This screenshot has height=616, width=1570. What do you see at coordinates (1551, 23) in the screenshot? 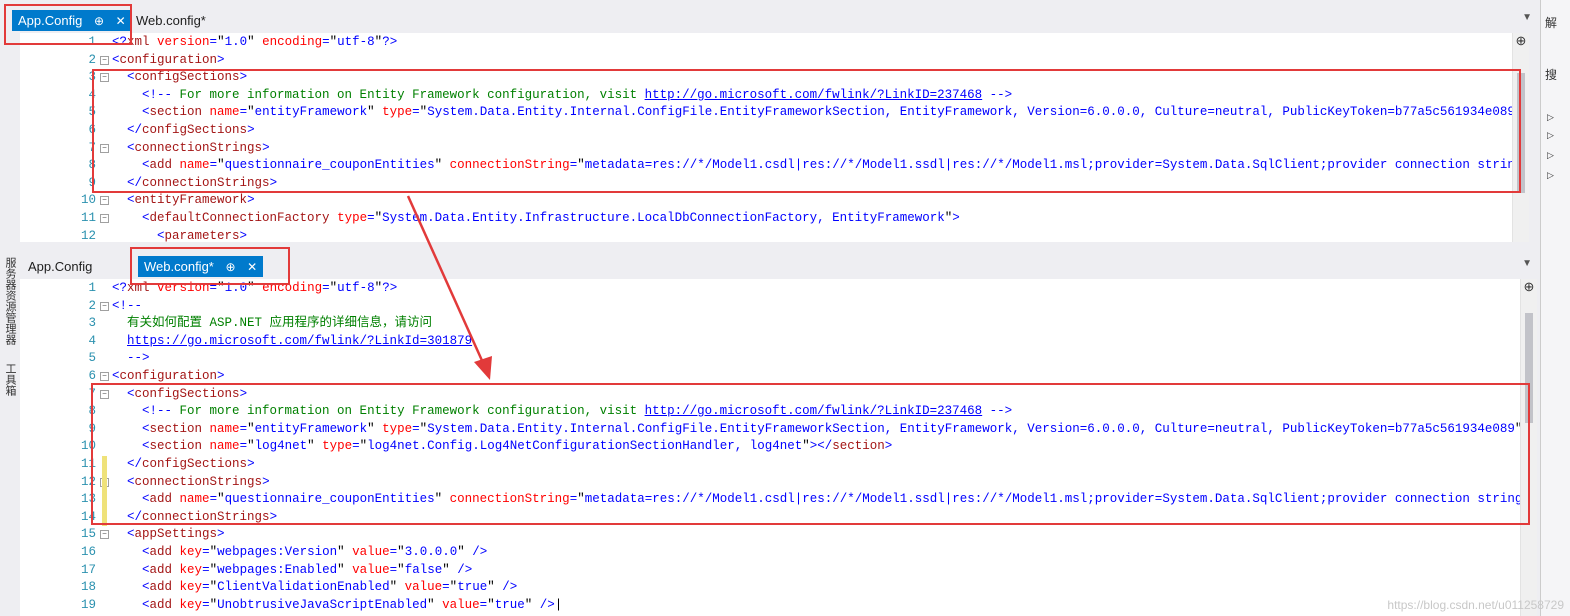
I see `solution-explorer-title: 解` at bounding box center [1551, 23].